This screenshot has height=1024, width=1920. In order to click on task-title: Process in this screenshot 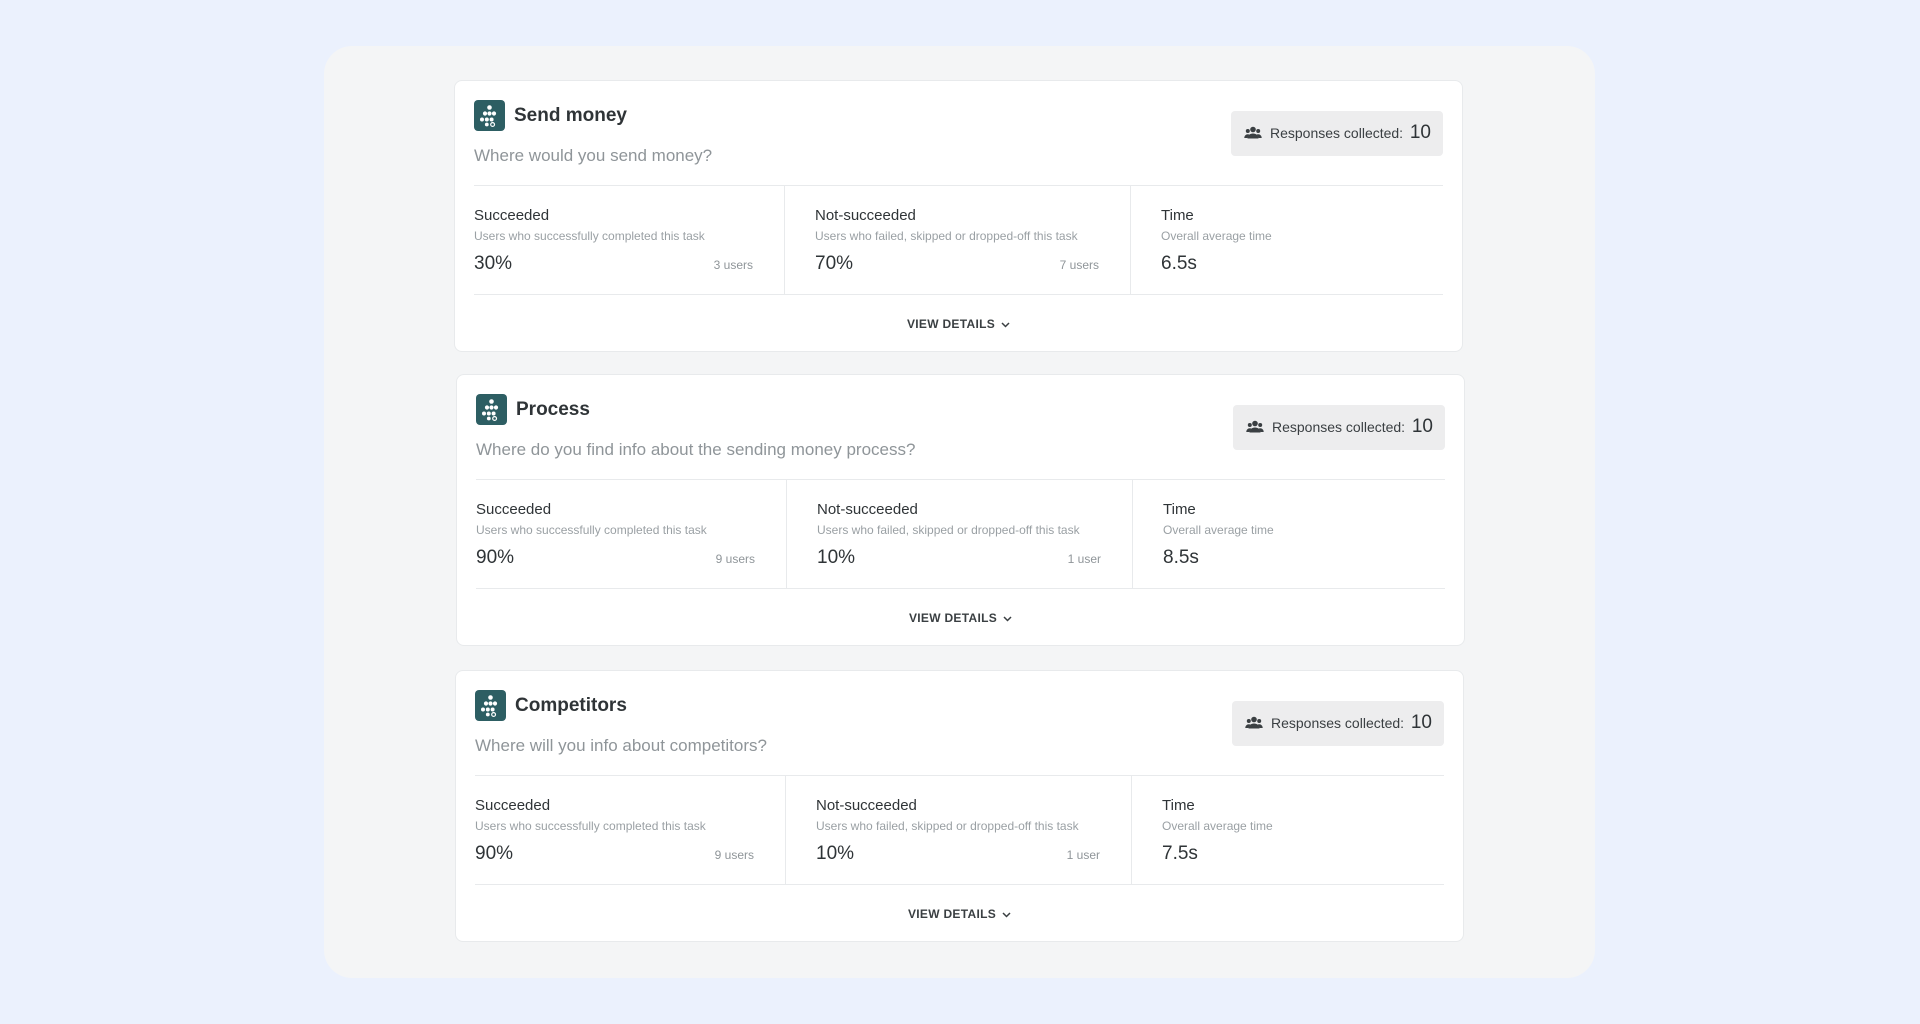, I will do `click(553, 409)`.